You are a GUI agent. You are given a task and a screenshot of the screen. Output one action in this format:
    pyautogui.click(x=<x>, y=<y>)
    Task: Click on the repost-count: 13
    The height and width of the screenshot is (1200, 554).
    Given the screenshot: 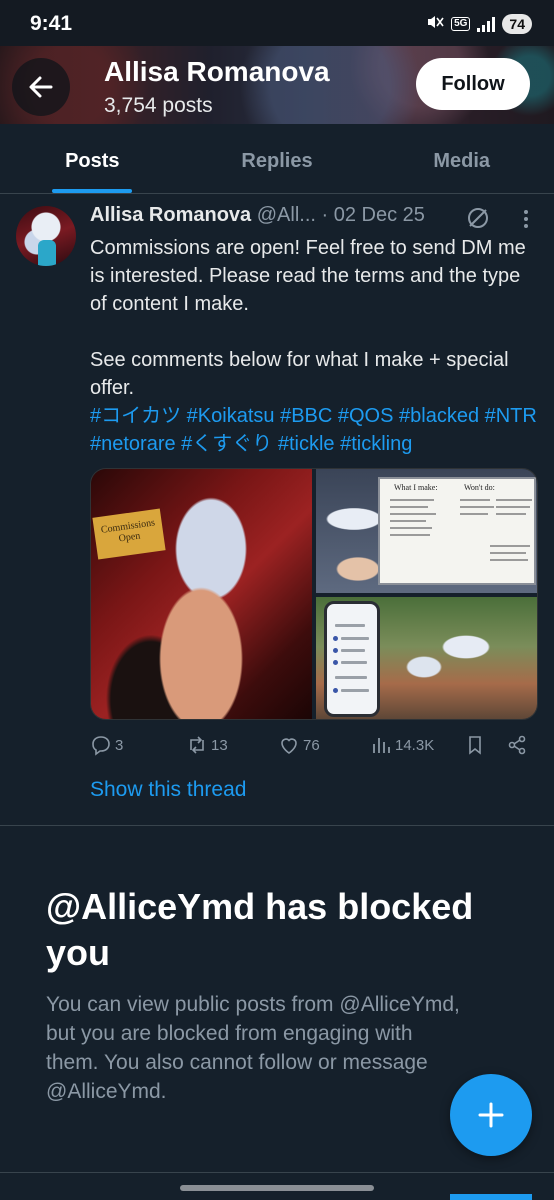 What is the action you would take?
    pyautogui.click(x=219, y=745)
    